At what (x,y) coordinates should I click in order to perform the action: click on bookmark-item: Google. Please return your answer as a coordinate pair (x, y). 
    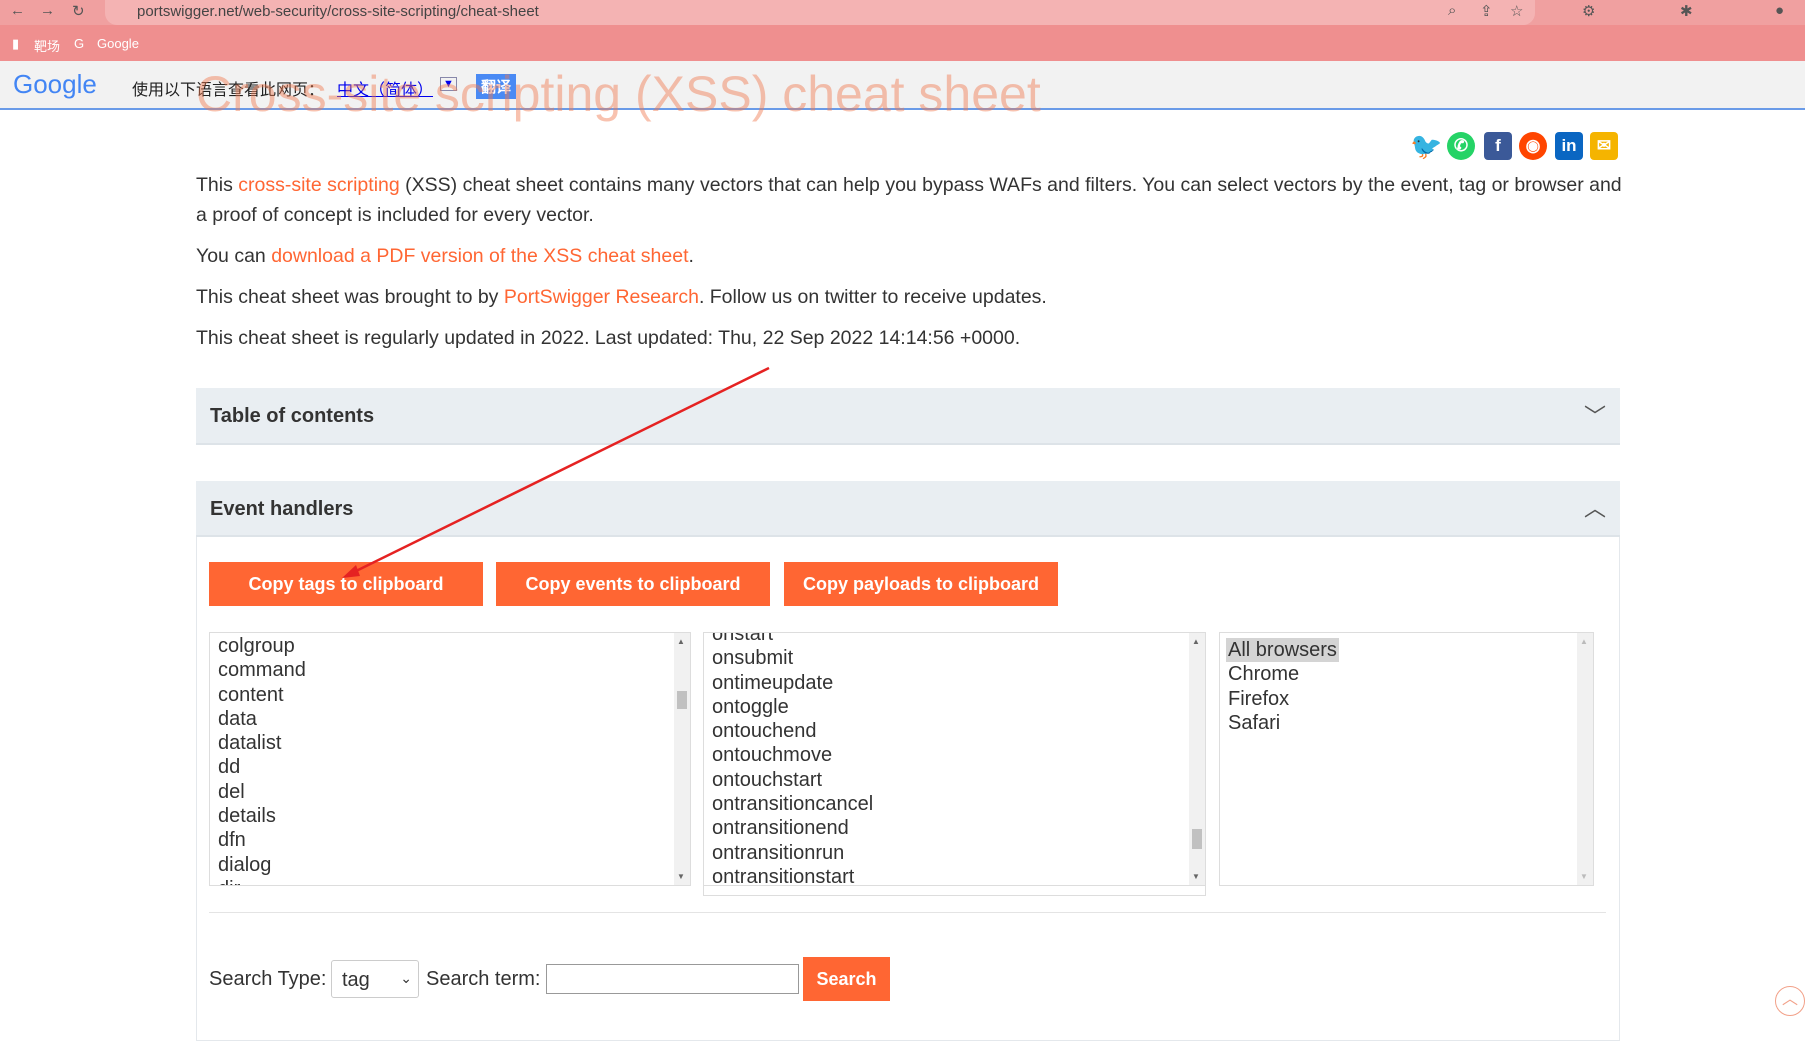
    Looking at the image, I should click on (118, 43).